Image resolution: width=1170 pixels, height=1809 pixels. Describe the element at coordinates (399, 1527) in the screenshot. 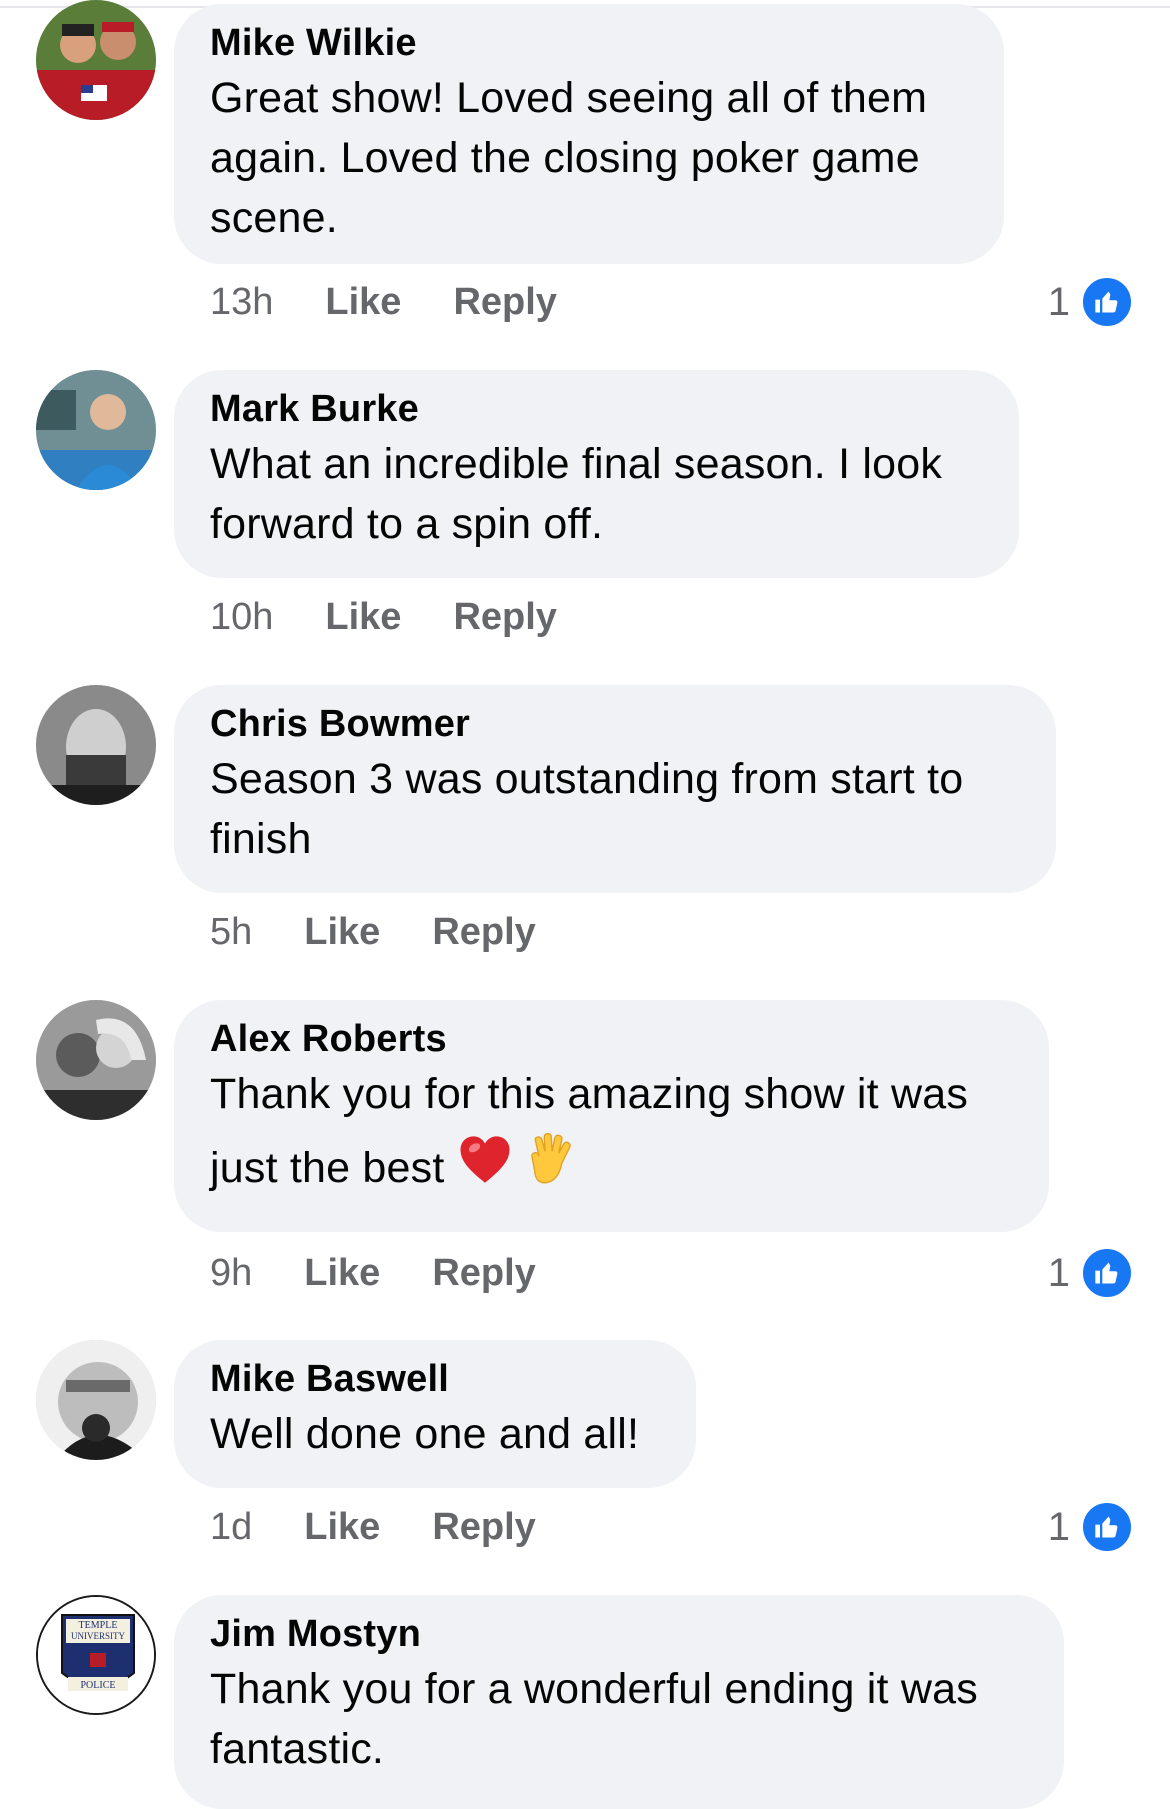

I see `comment-actions: 1d Like Reply` at that location.